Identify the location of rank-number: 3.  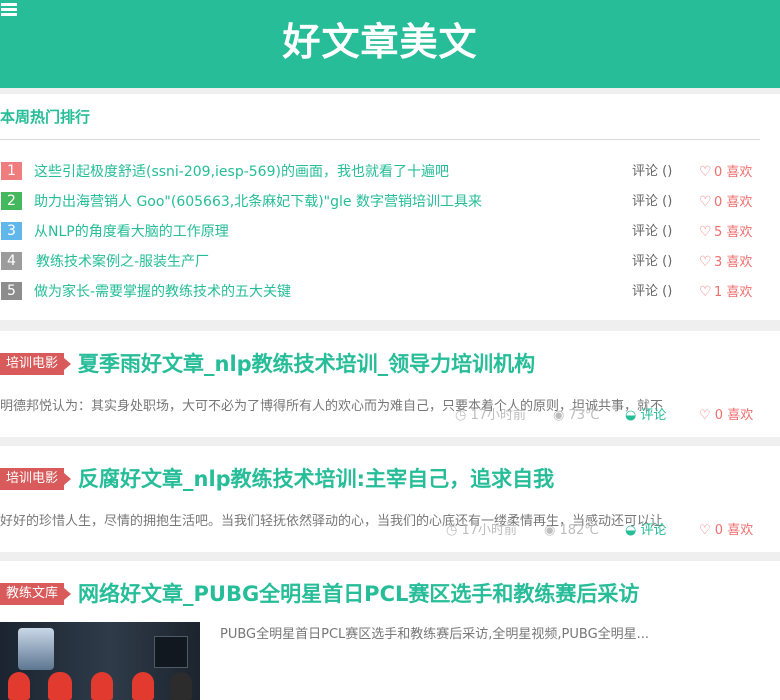
(11, 231).